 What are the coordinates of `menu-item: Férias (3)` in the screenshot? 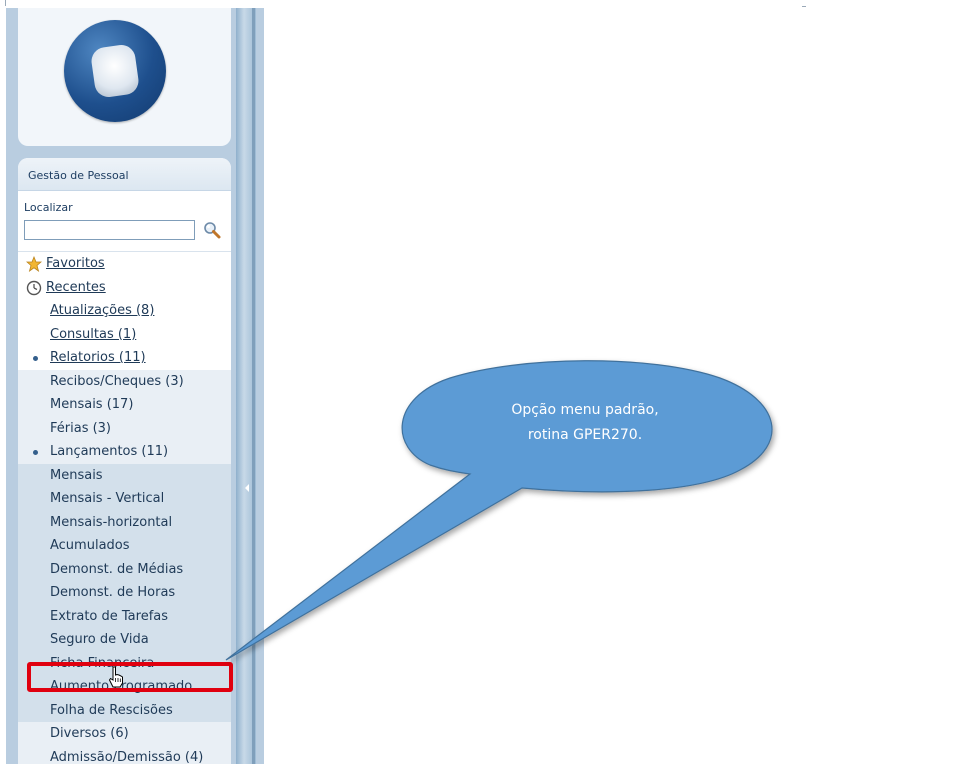 It's located at (124, 428).